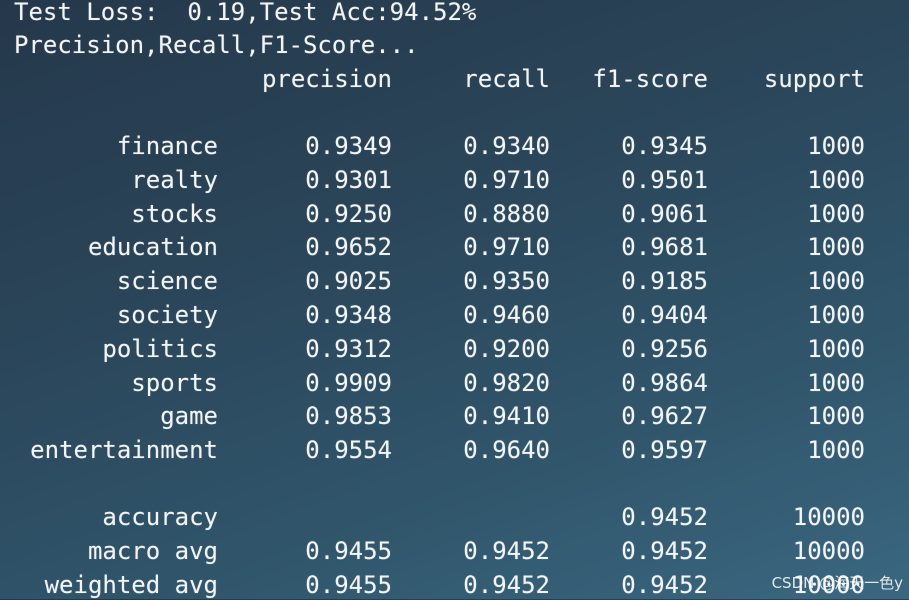 Image resolution: width=909 pixels, height=600 pixels. What do you see at coordinates (167, 146) in the screenshot?
I see `row-label: finance` at bounding box center [167, 146].